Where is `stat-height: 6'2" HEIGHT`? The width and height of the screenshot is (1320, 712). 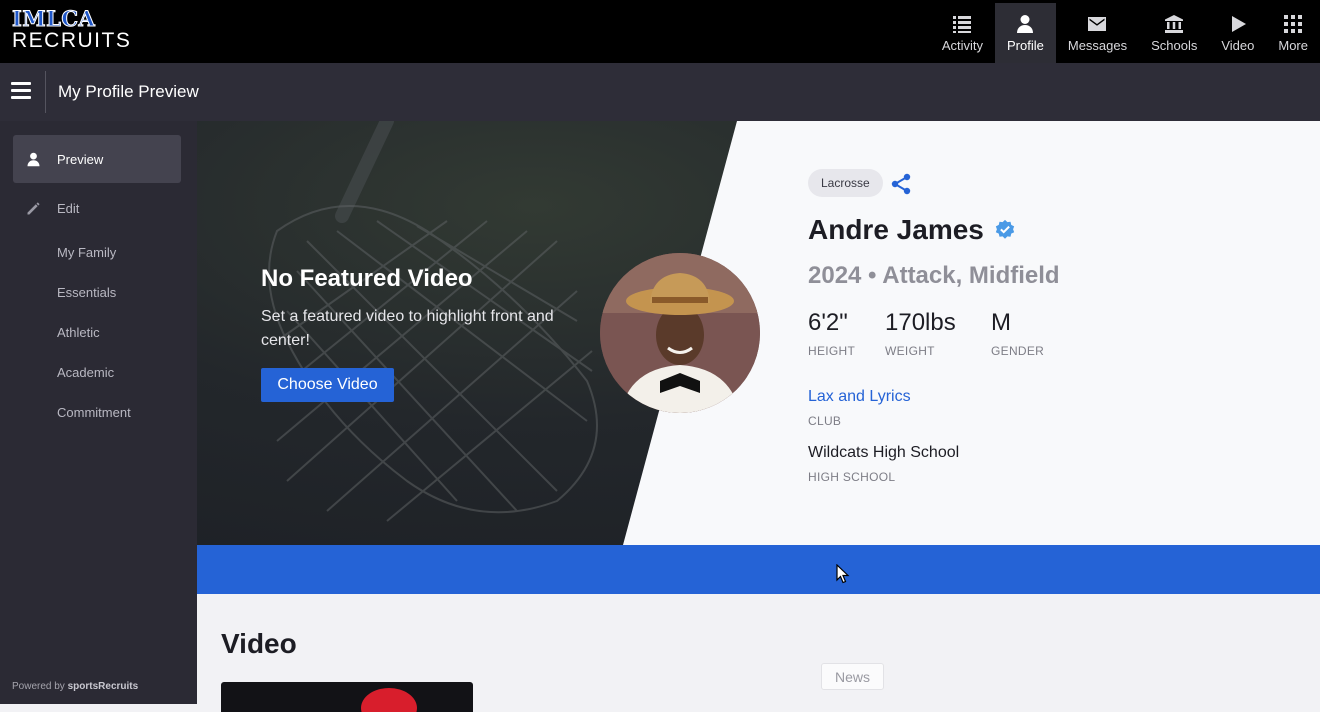
stat-height: 6'2" HEIGHT is located at coordinates (831, 333).